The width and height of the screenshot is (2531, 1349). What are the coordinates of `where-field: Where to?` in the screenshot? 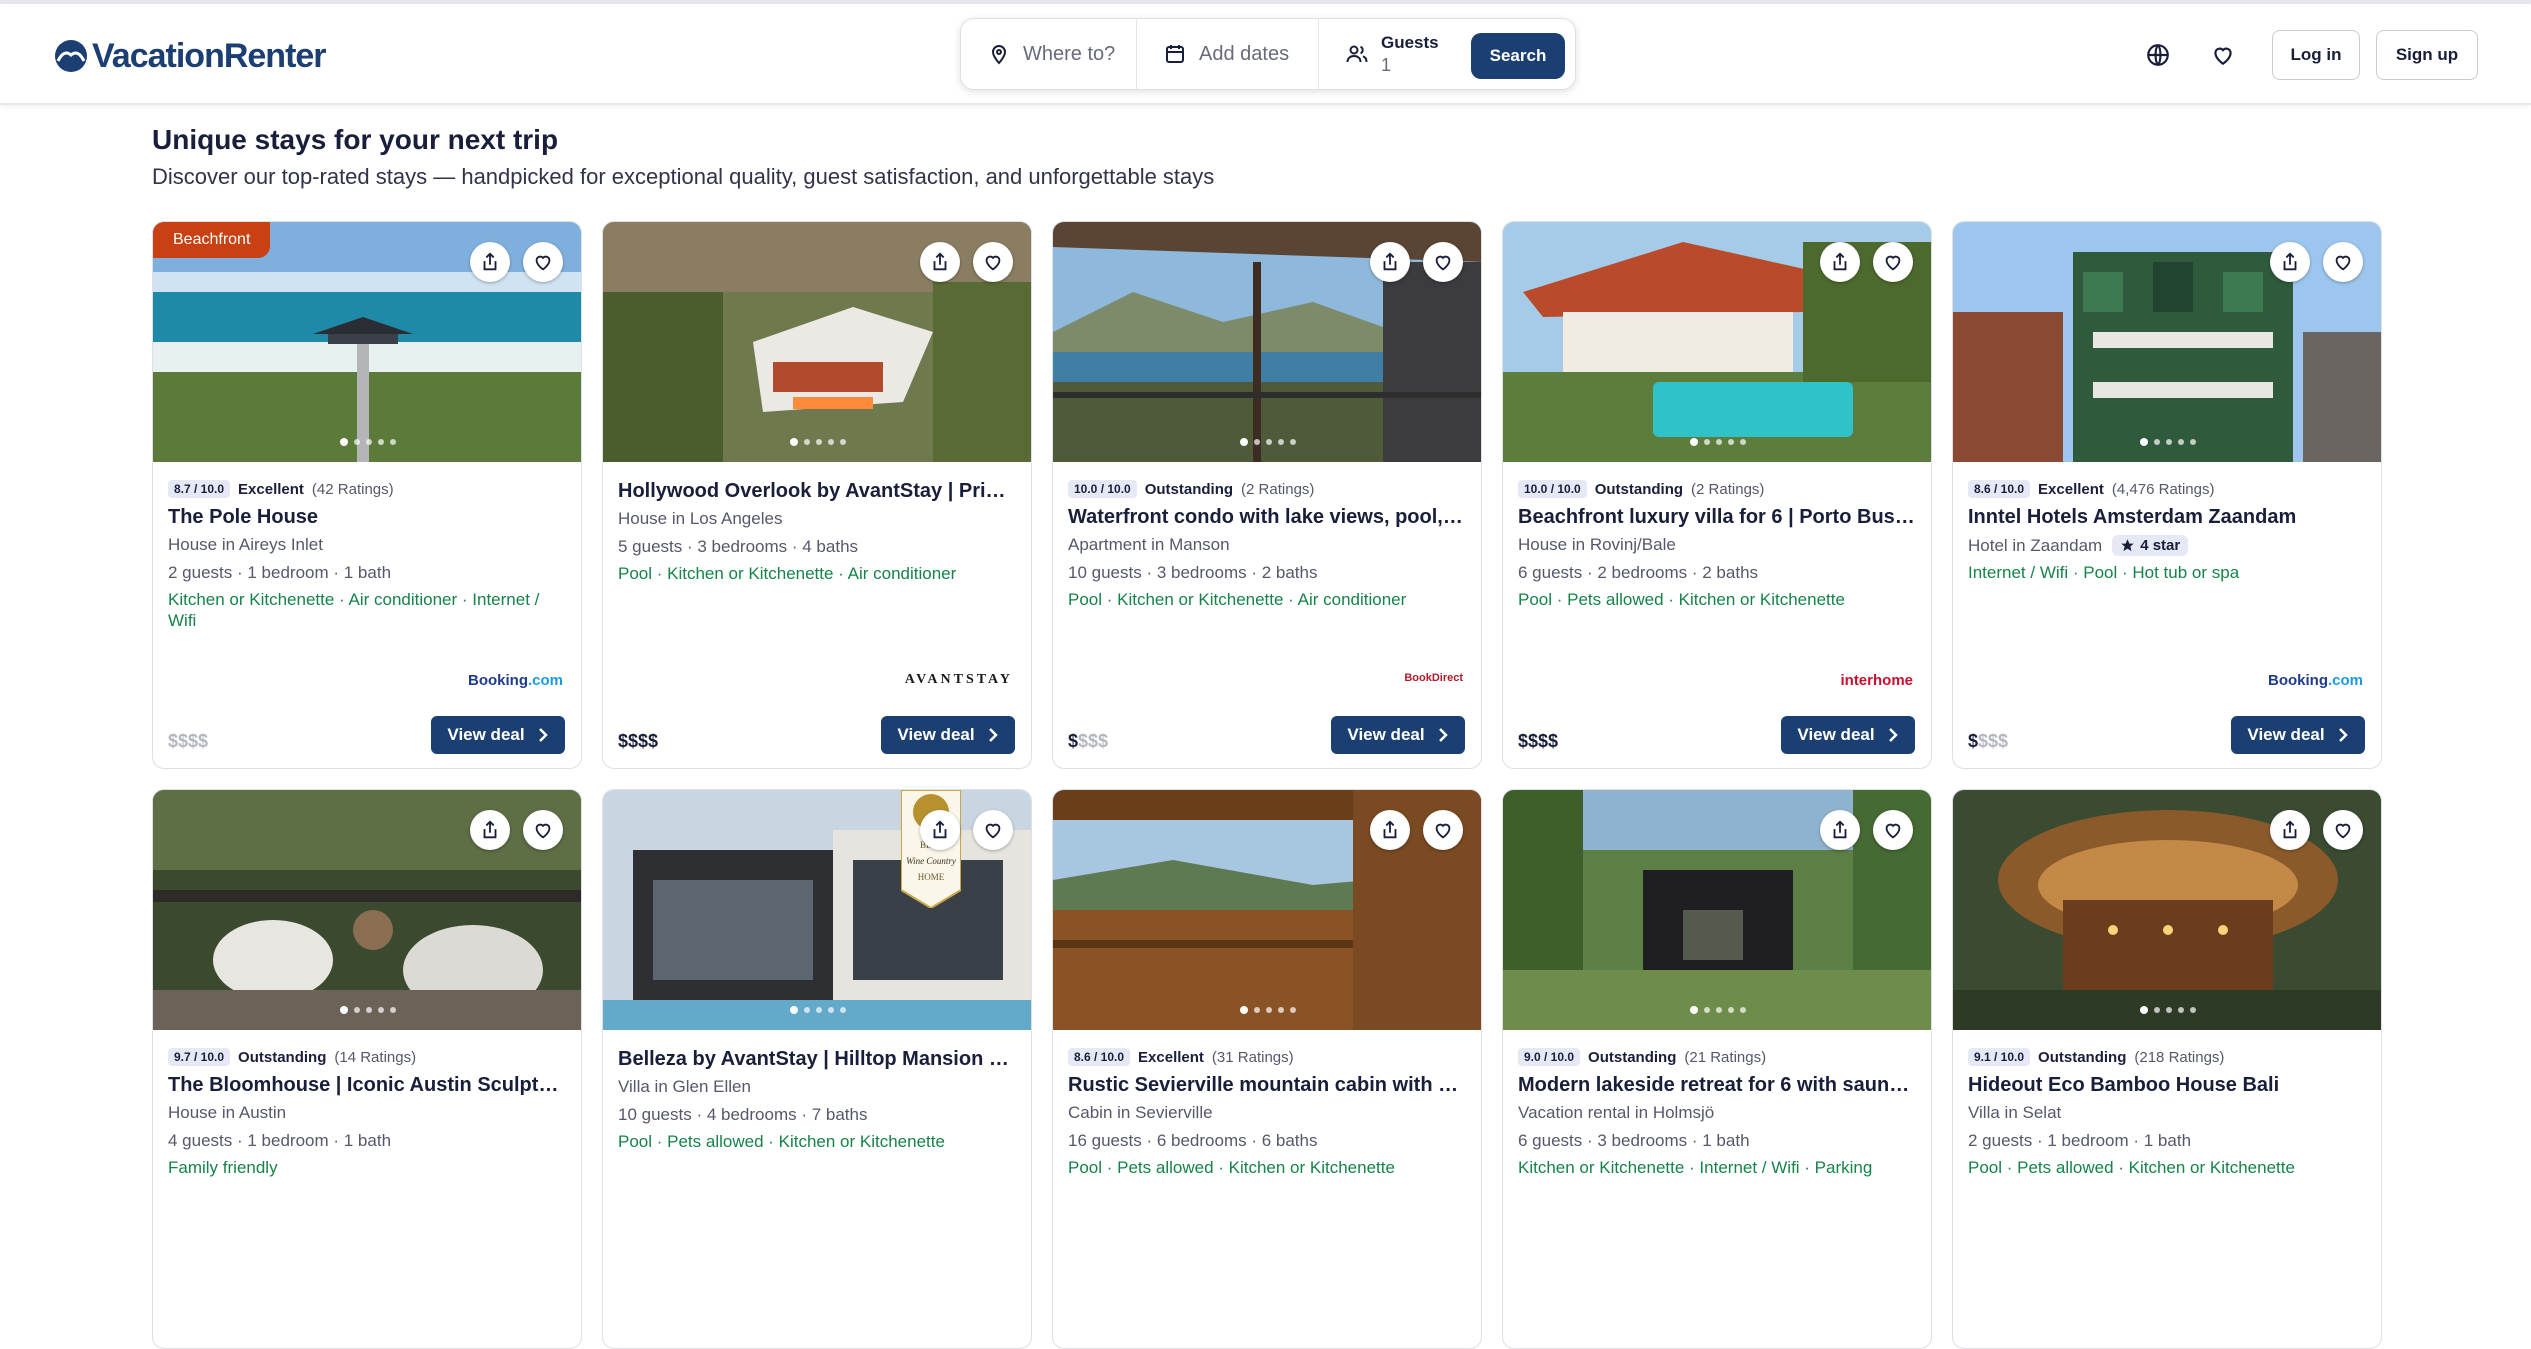 It's located at (1049, 54).